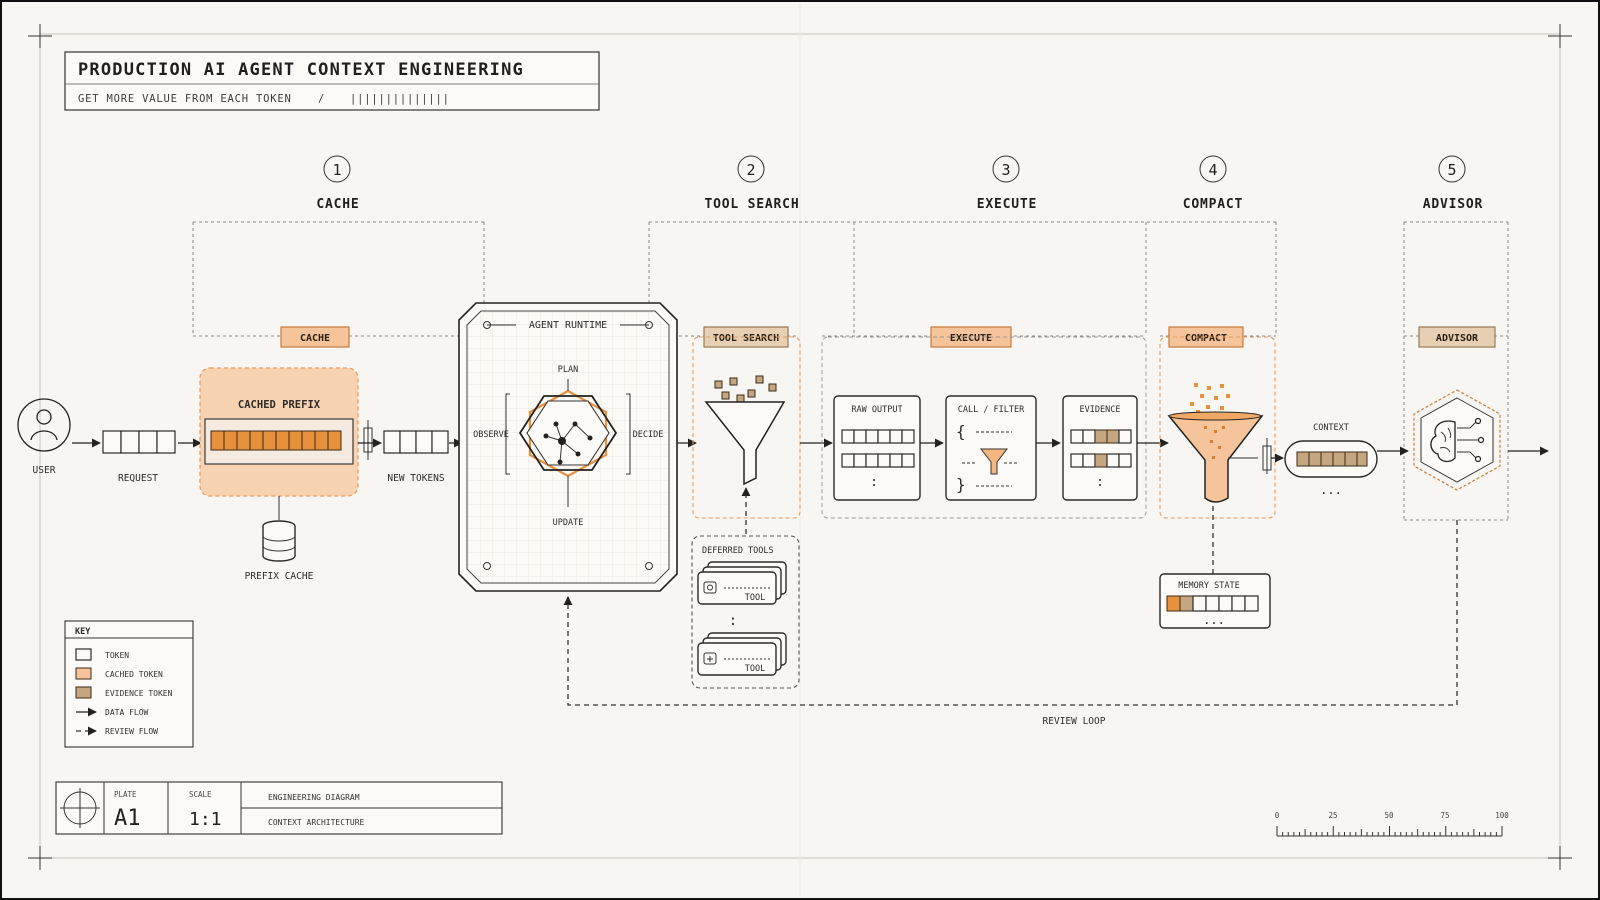  What do you see at coordinates (876, 410) in the screenshot?
I see `raw-output-label: RAW OUTPUT` at bounding box center [876, 410].